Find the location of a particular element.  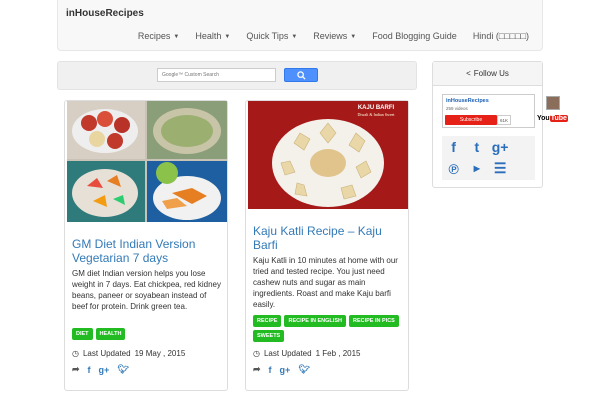

search-input is located at coordinates (216, 75).